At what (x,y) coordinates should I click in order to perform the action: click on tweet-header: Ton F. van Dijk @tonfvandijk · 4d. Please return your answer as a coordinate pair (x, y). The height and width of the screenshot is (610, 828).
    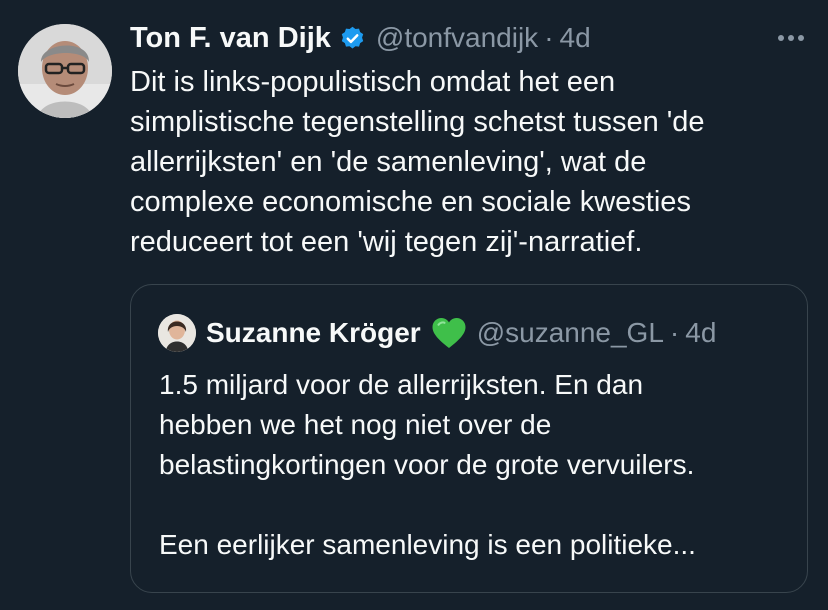
    Looking at the image, I should click on (360, 38).